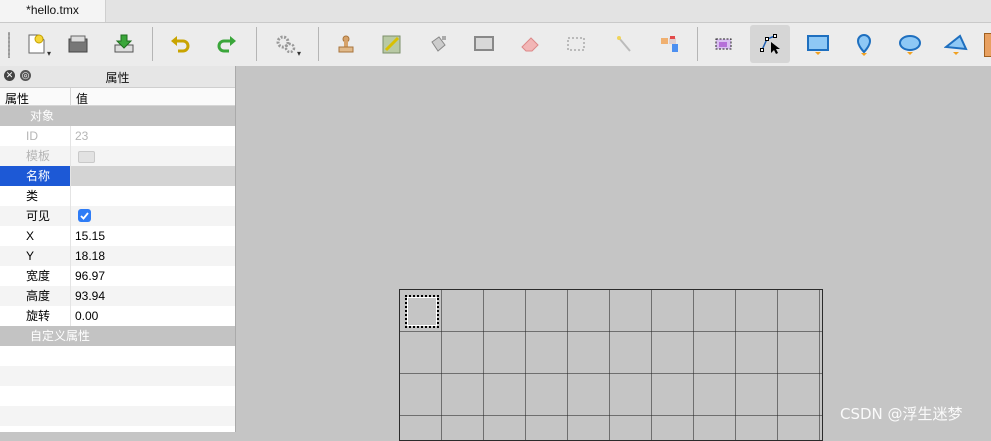 The height and width of the screenshot is (441, 991). I want to click on toolbar-grip, so click(9, 45).